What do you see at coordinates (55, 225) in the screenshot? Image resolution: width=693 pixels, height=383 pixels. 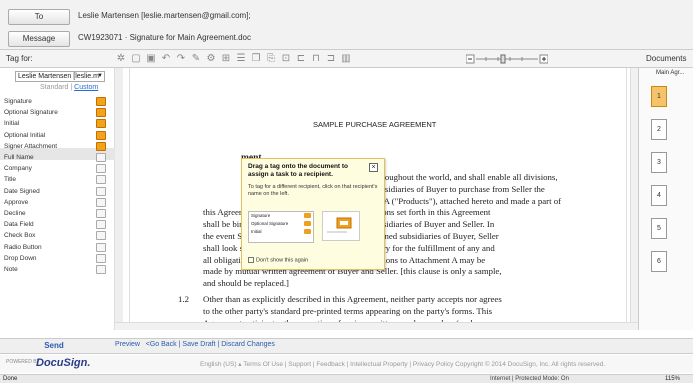 I see `tag-item-data-field: Data Field` at bounding box center [55, 225].